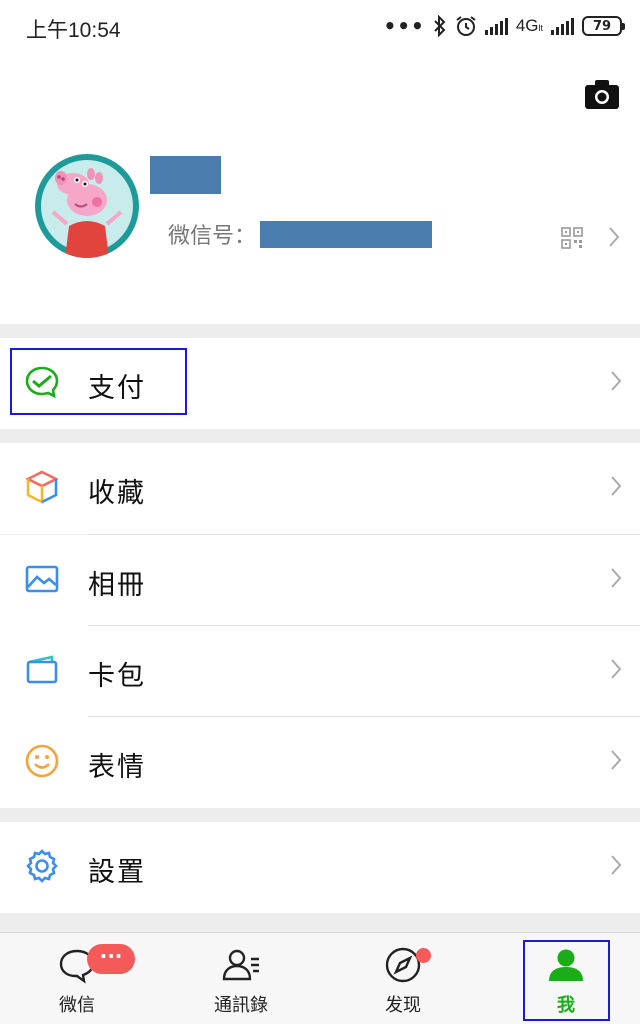  What do you see at coordinates (42, 866) in the screenshot?
I see `gear-icon` at bounding box center [42, 866].